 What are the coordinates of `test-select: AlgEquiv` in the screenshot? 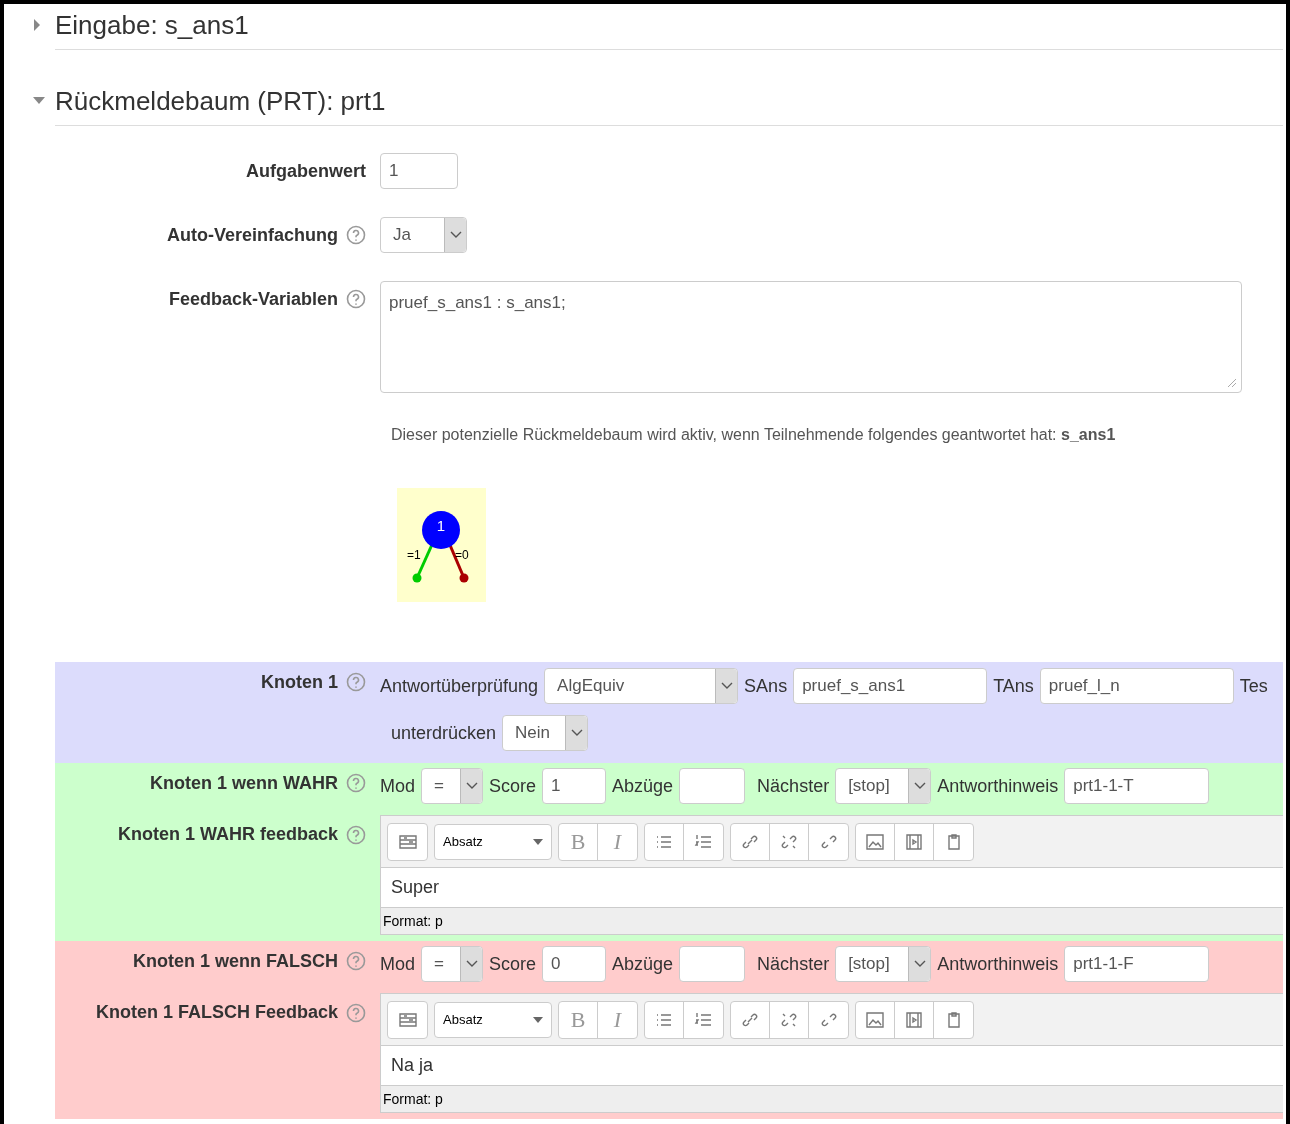 It's located at (641, 686).